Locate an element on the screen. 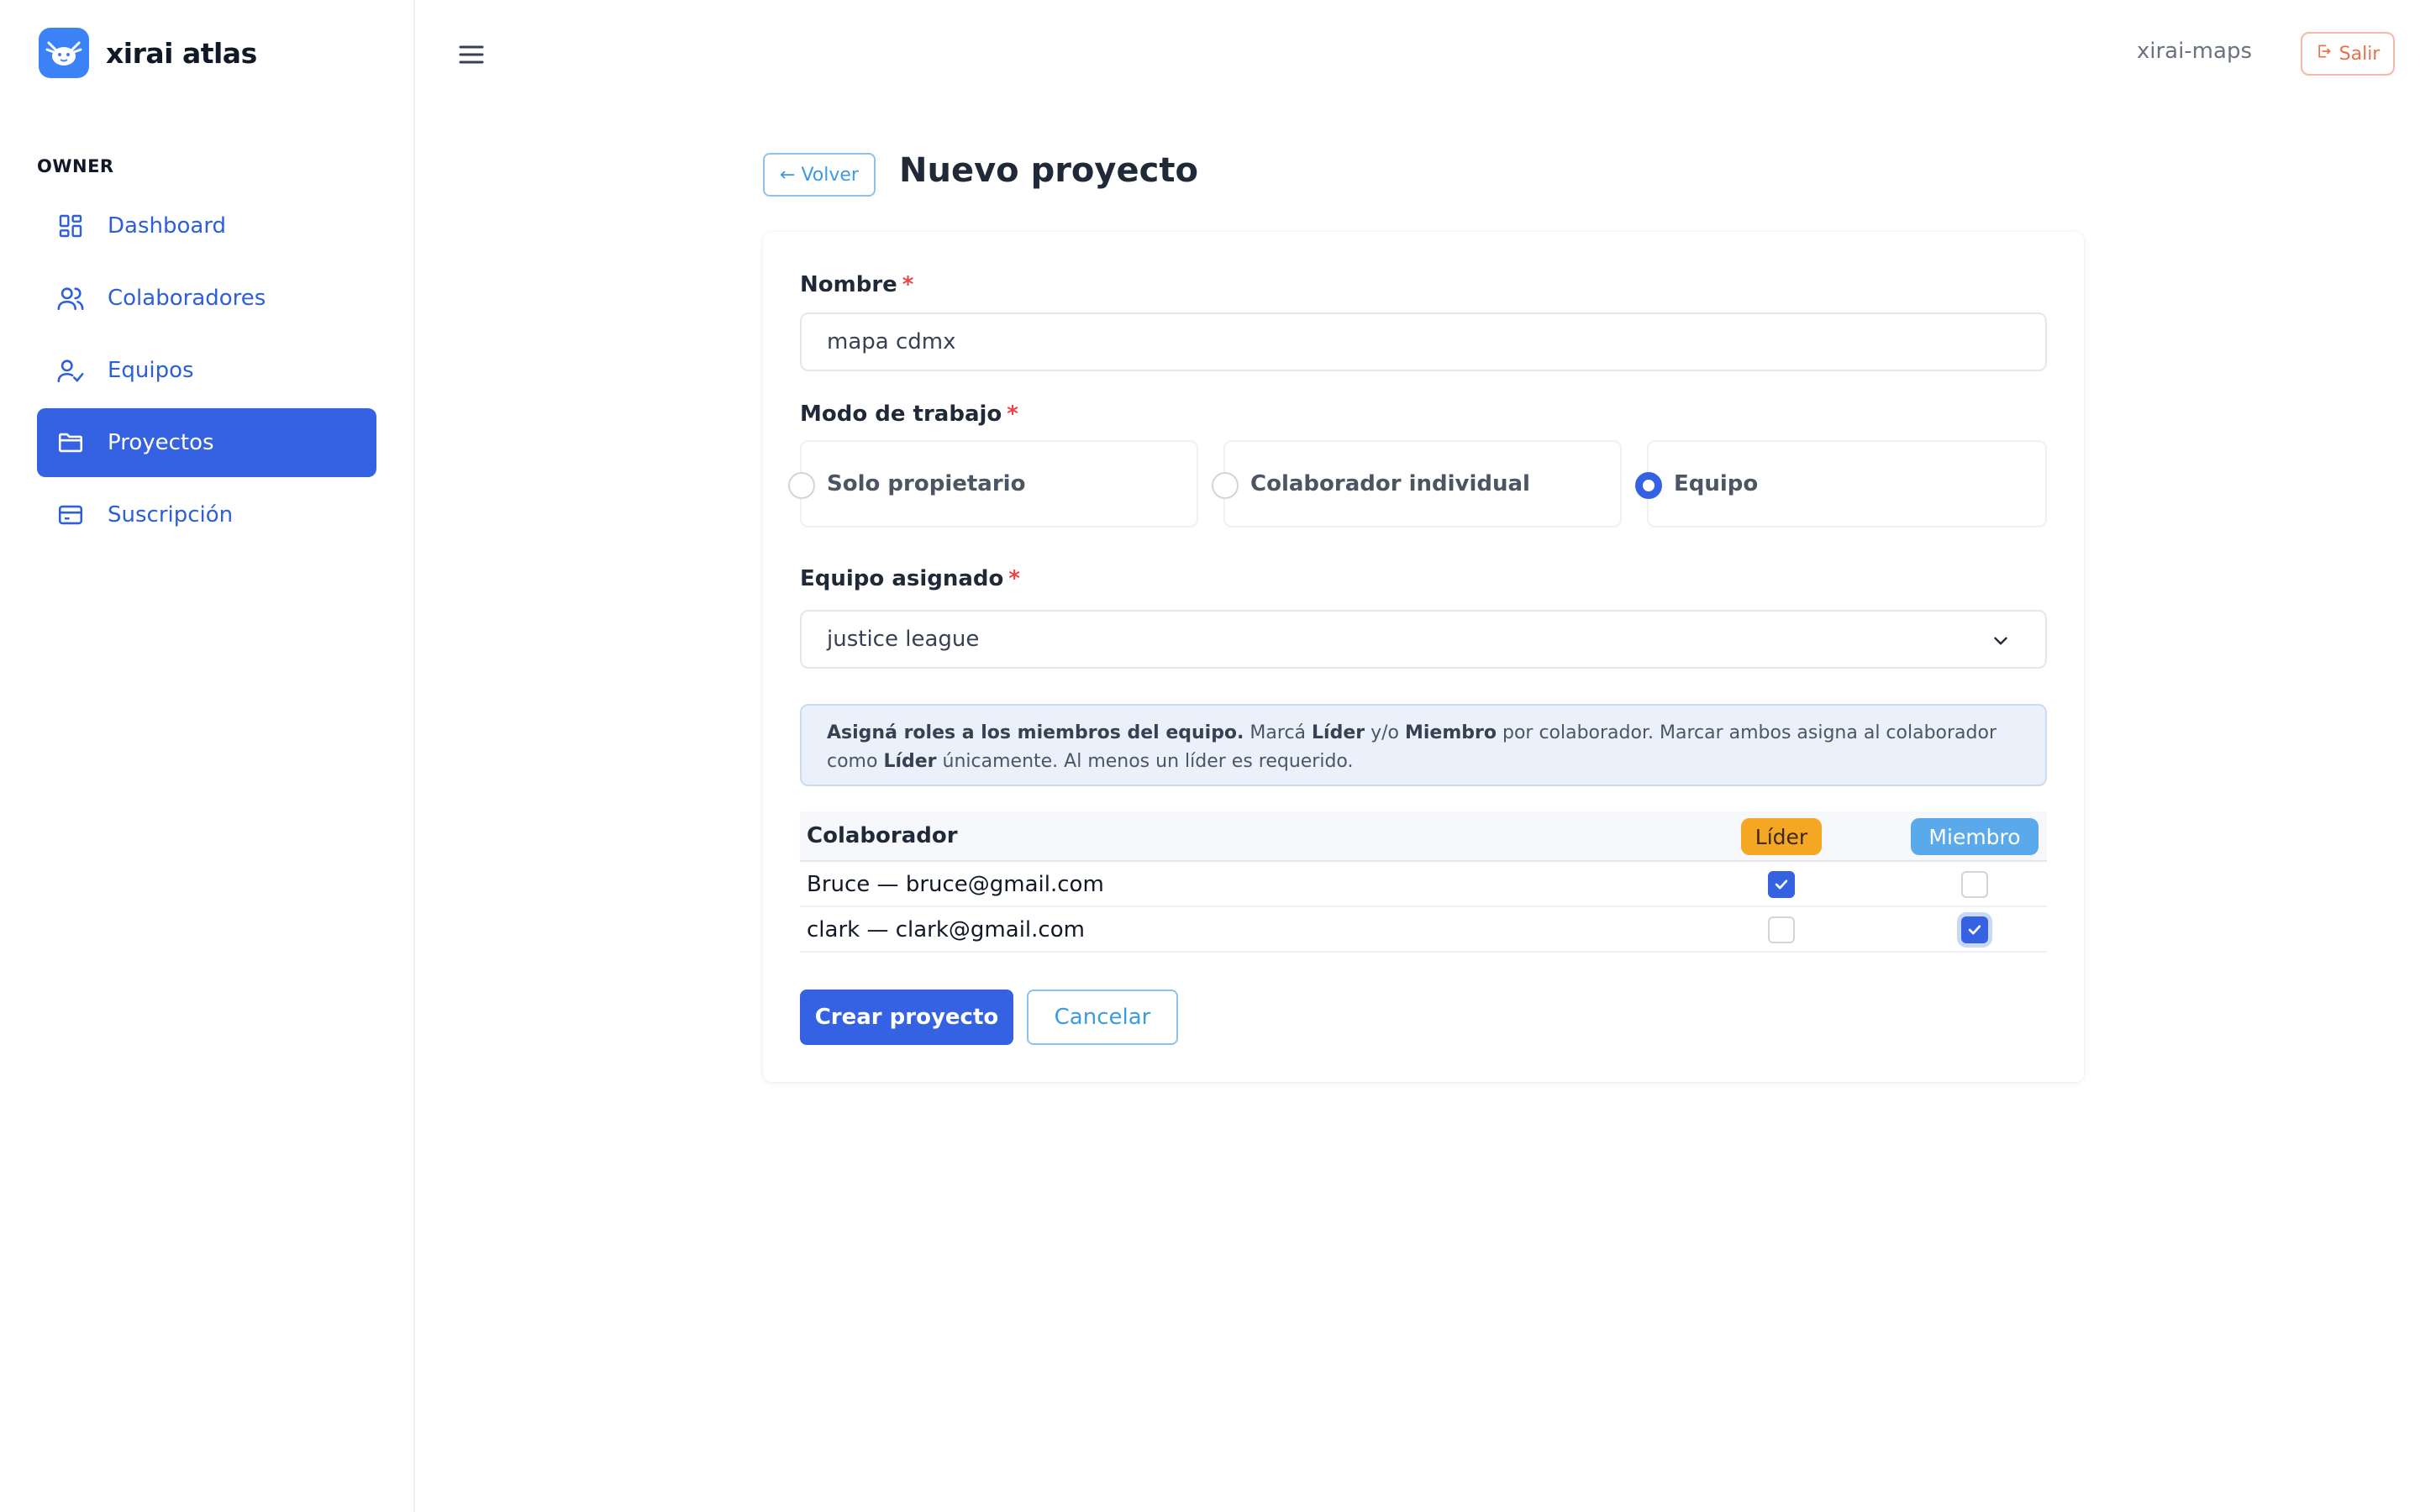 The height and width of the screenshot is (1512, 2420). back-button: ← Volver is located at coordinates (819, 175).